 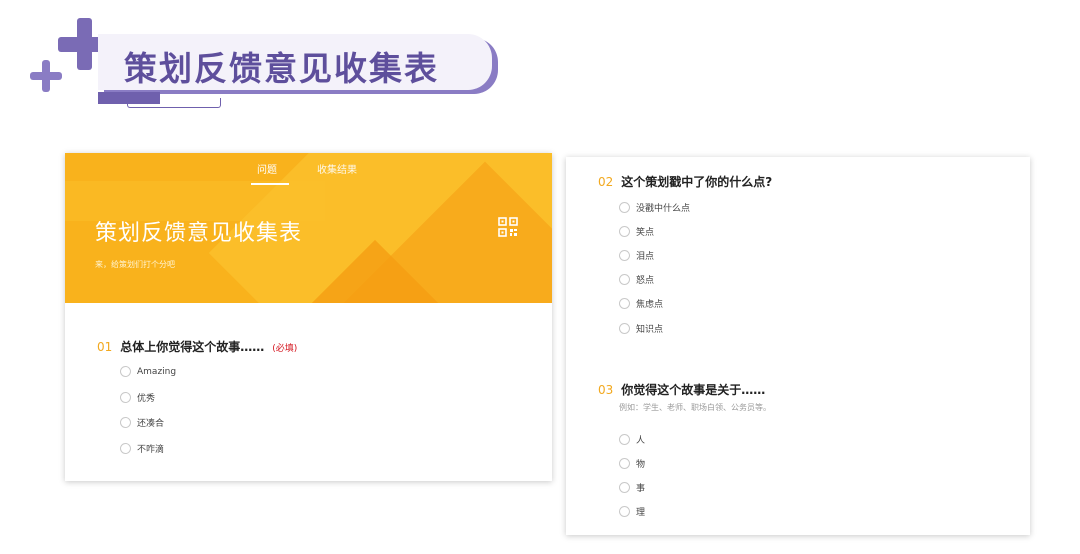 I want to click on option-label: 还凑合, so click(x=151, y=424).